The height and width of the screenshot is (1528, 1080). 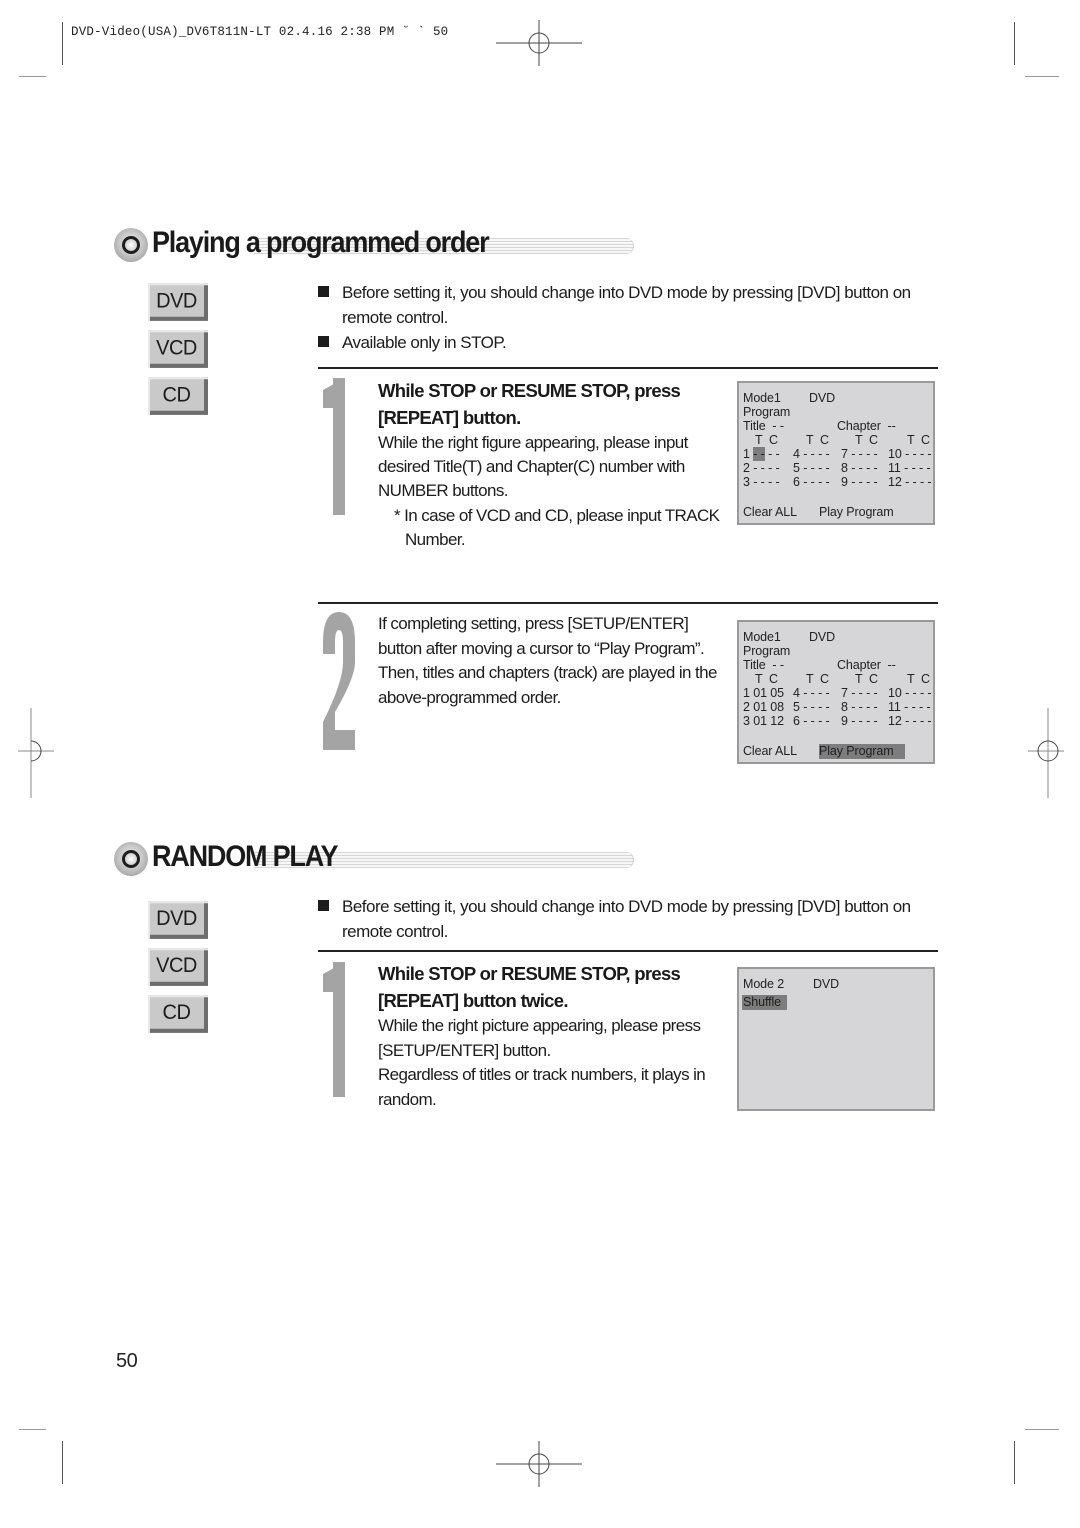 What do you see at coordinates (178, 349) in the screenshot?
I see `mode-badge-vcd: VCD` at bounding box center [178, 349].